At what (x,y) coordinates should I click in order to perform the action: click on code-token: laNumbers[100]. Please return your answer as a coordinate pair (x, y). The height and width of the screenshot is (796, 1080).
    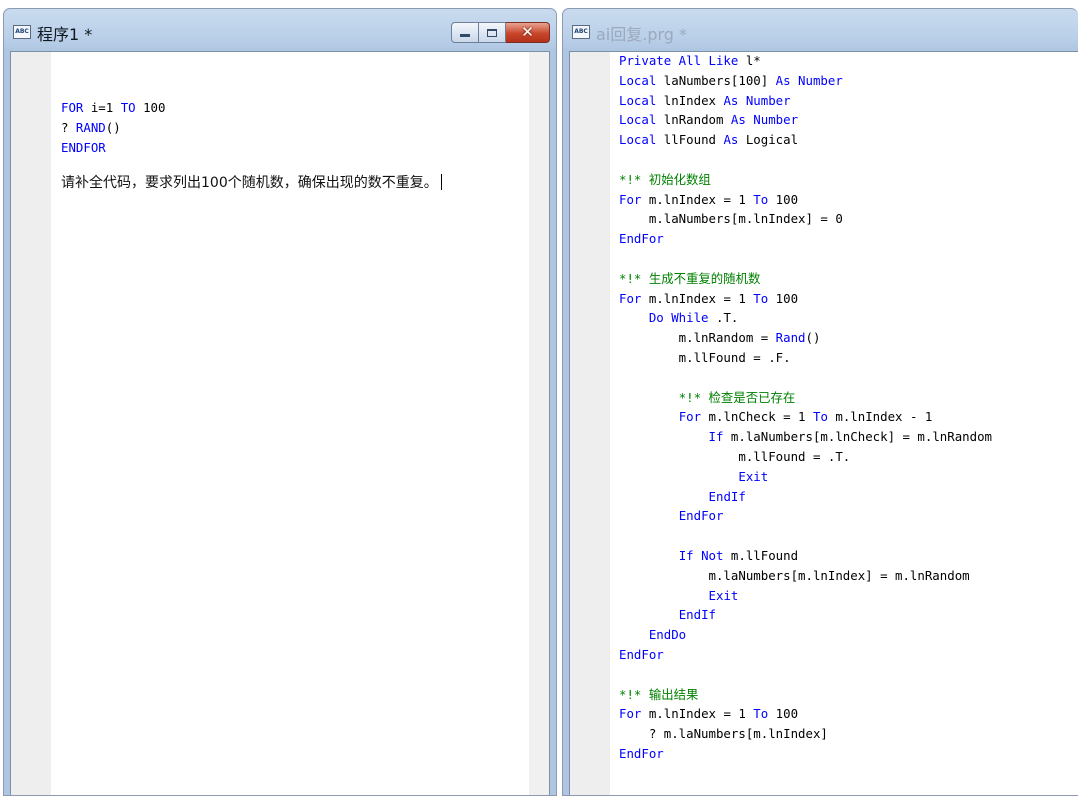
    Looking at the image, I should click on (716, 80).